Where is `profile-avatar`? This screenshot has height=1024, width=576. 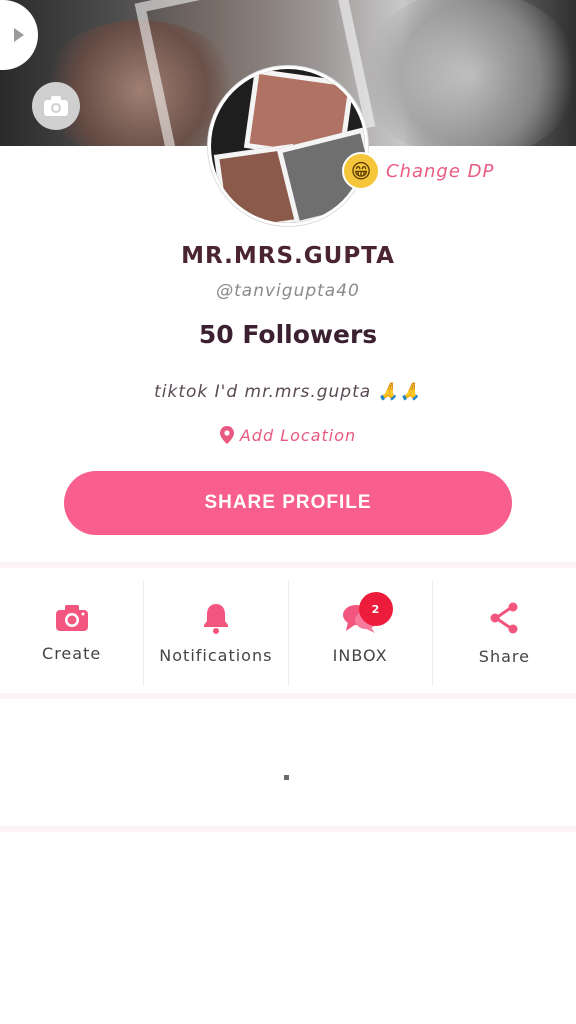
profile-avatar is located at coordinates (288, 146).